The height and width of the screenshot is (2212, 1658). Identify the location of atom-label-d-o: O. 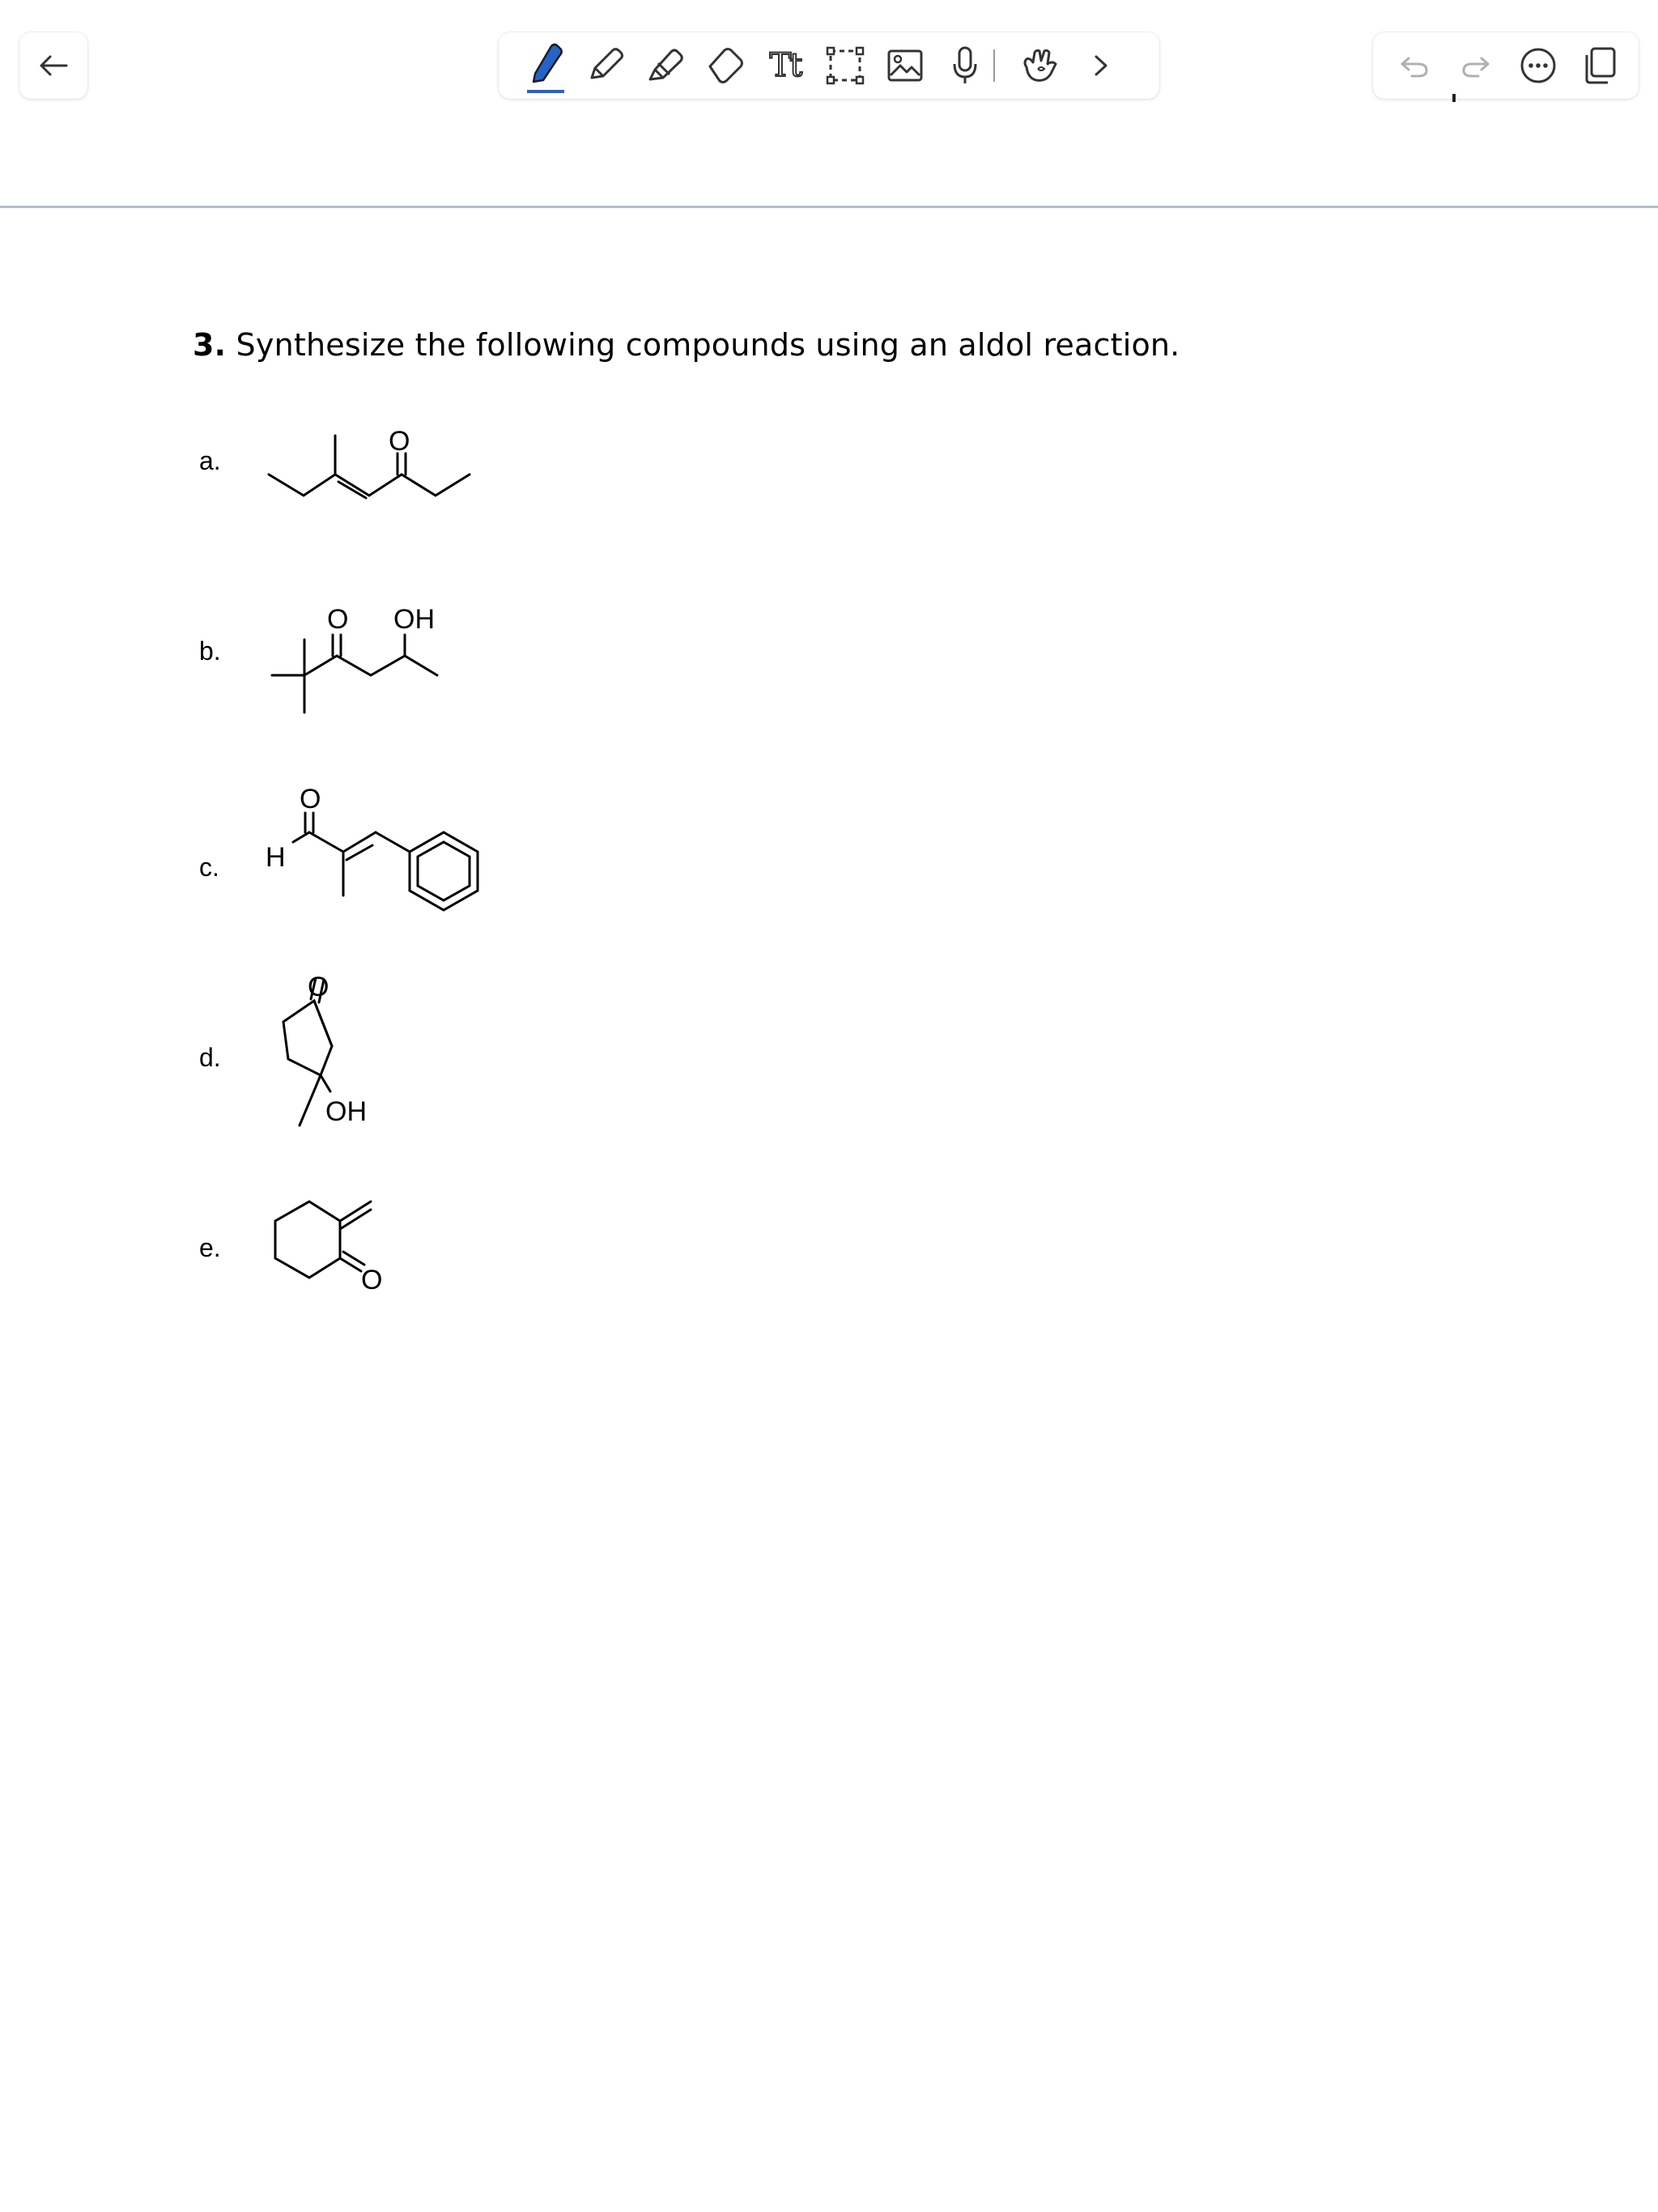
(318, 987).